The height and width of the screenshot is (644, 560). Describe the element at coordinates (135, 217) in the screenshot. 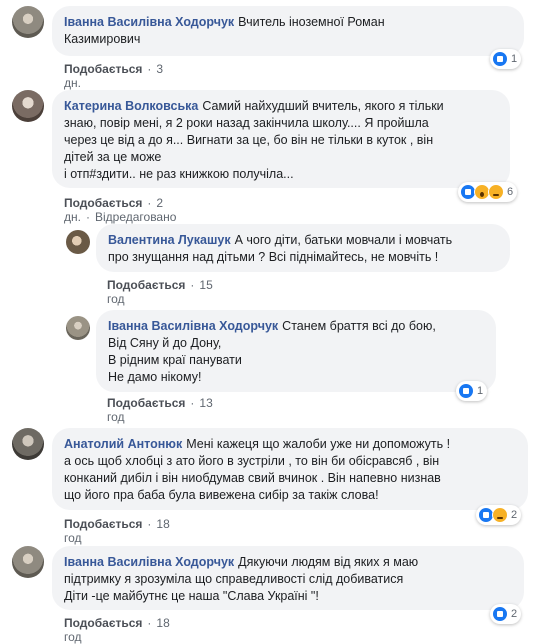

I see `edited-label: Відредаговано` at that location.